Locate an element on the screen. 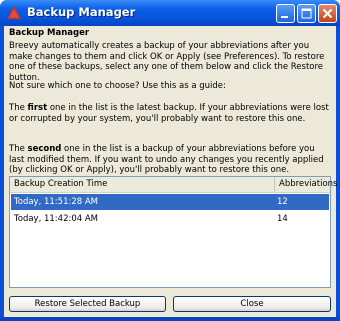  title-bar: Backup Manager is located at coordinates (170, 13).